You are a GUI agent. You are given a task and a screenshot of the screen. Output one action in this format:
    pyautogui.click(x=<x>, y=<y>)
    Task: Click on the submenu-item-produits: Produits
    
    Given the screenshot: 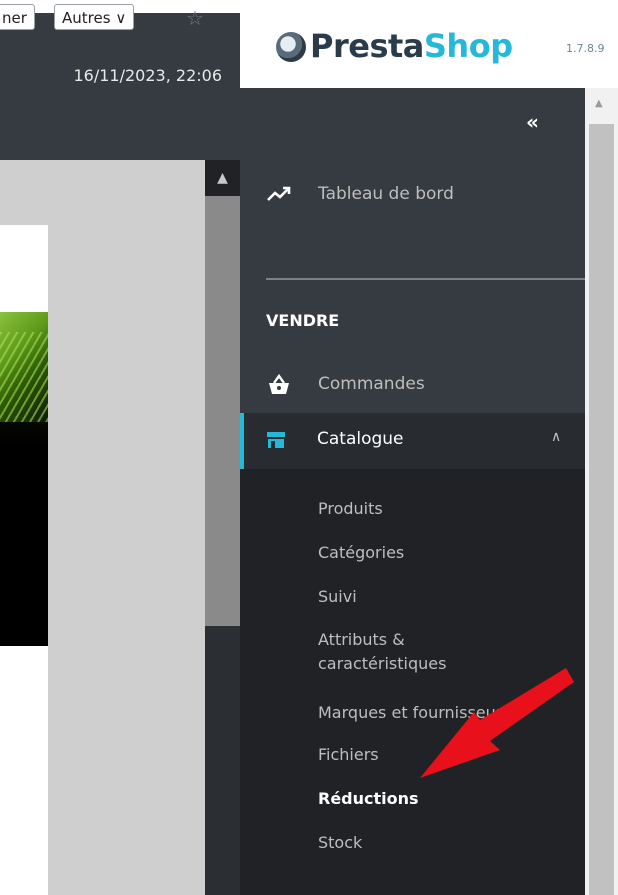 What is the action you would take?
    pyautogui.click(x=350, y=509)
    